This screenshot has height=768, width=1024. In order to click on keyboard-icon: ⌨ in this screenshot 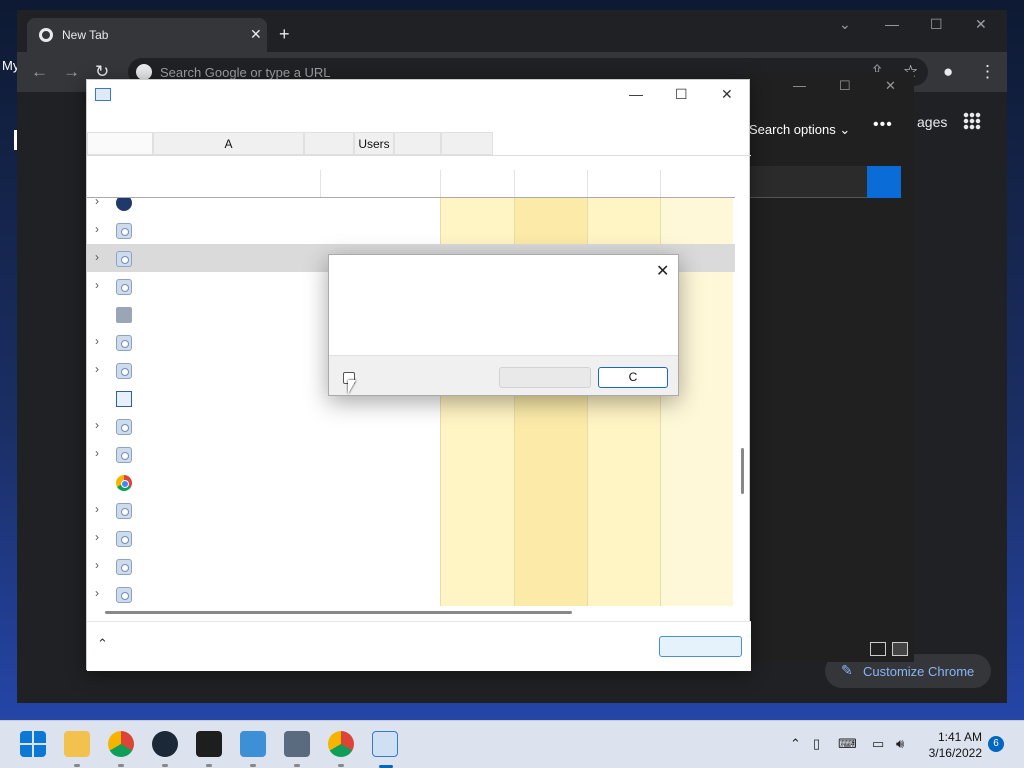, I will do `click(847, 744)`.